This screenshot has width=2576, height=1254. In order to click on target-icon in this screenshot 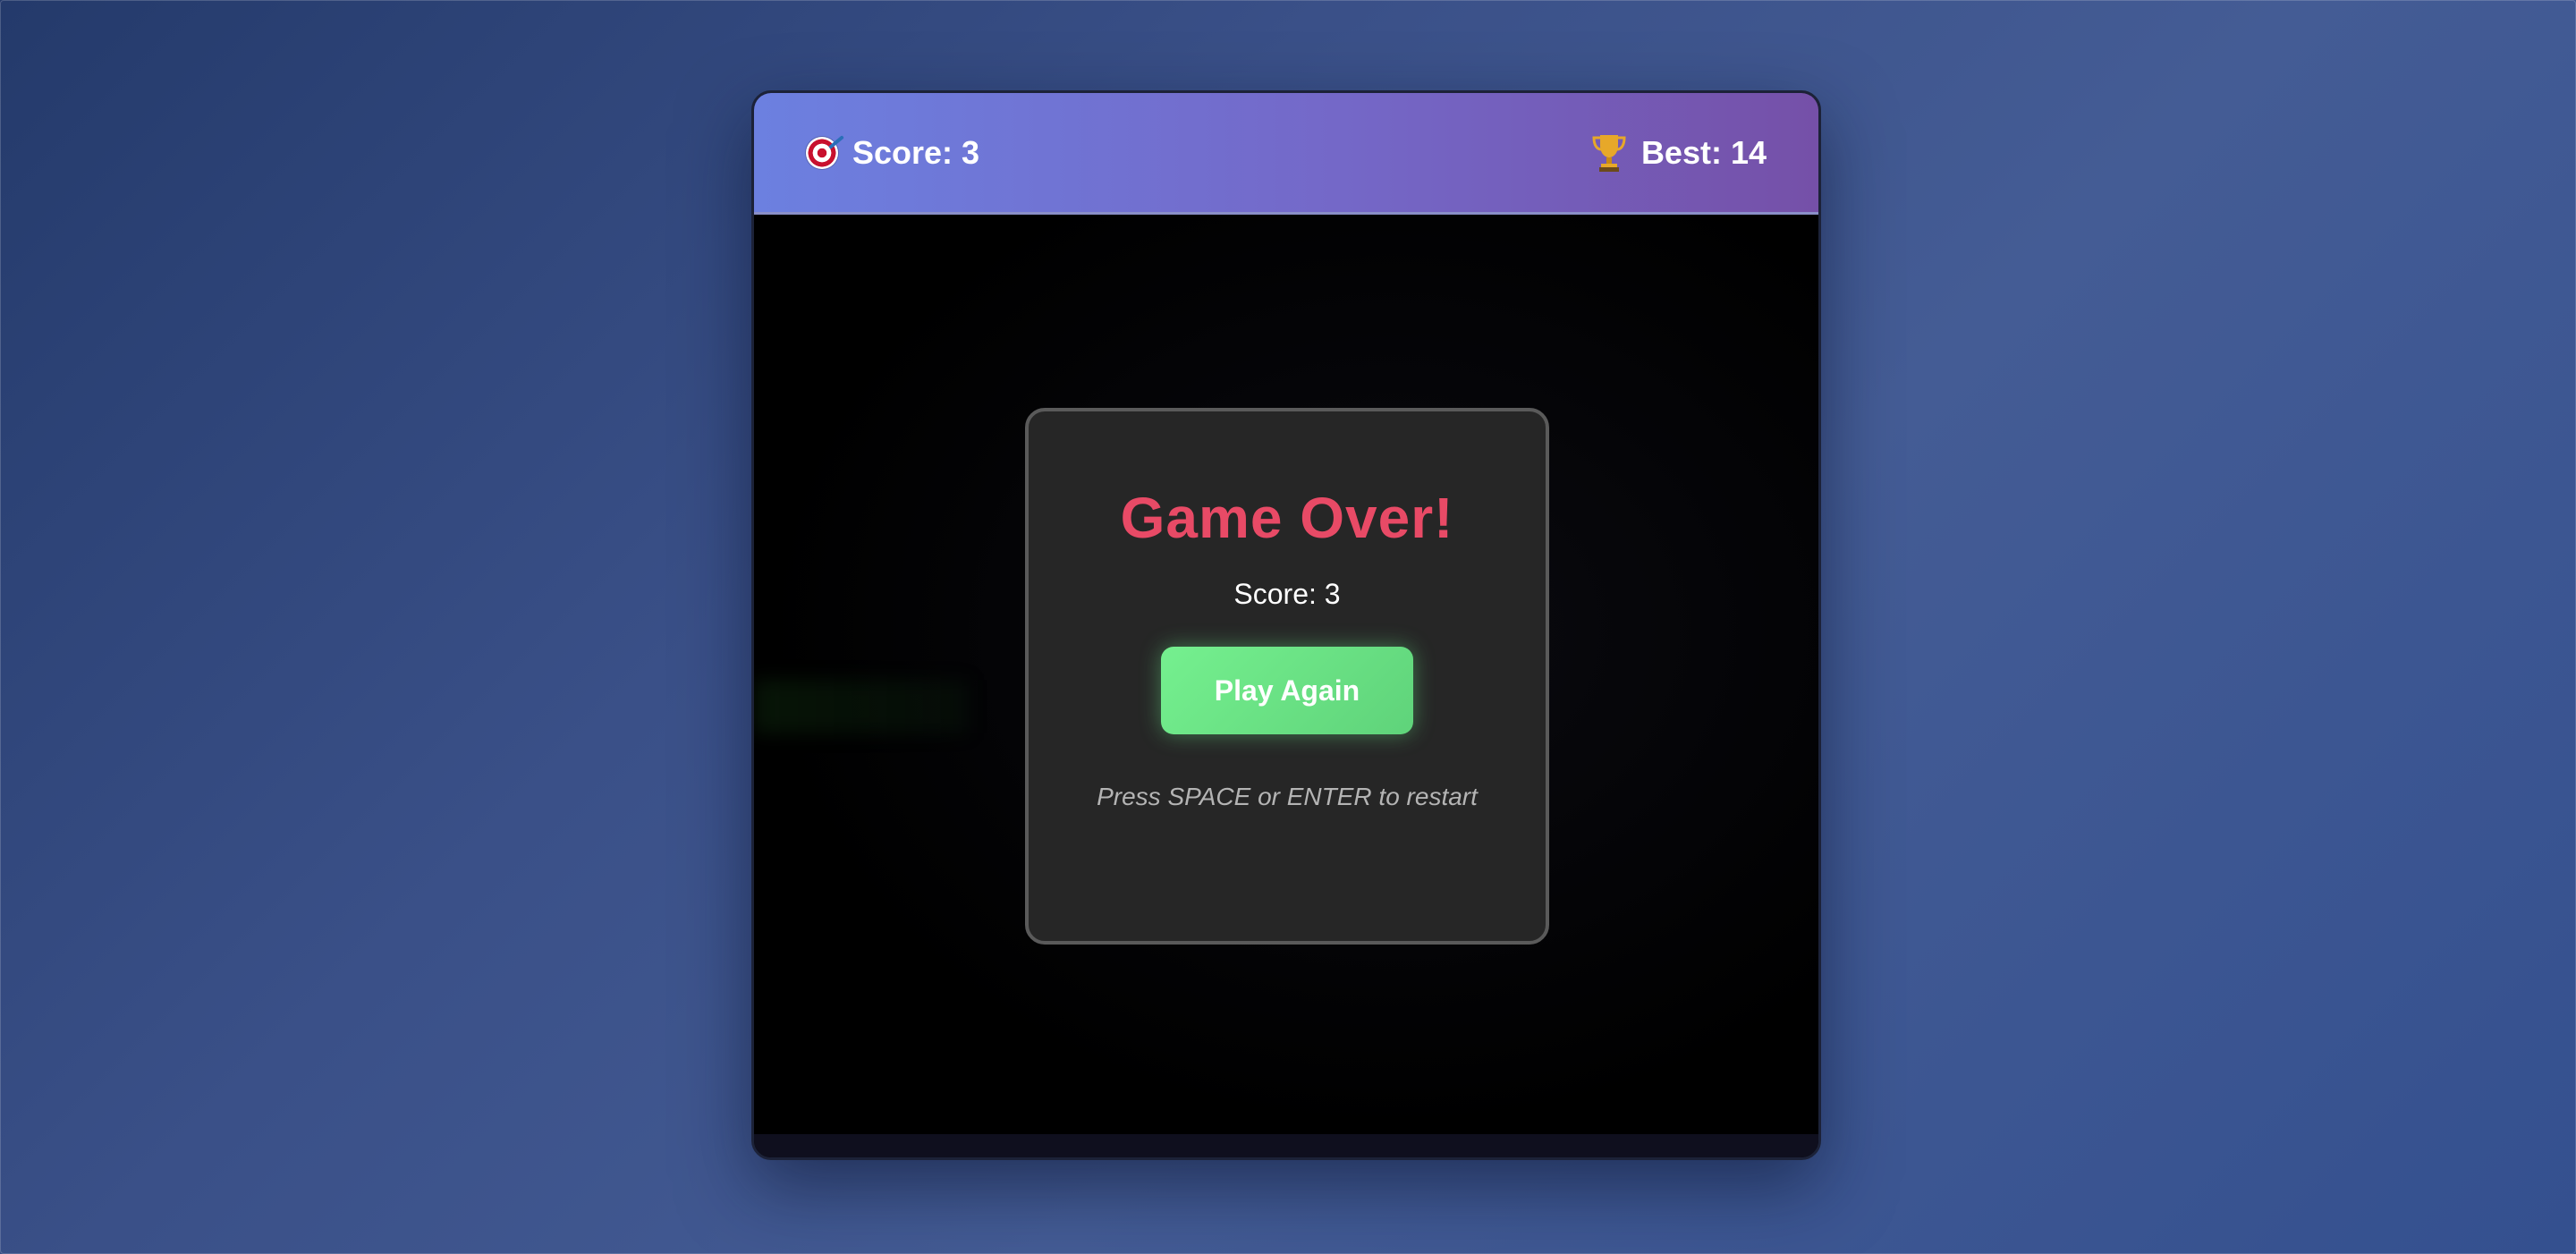, I will do `click(822, 152)`.